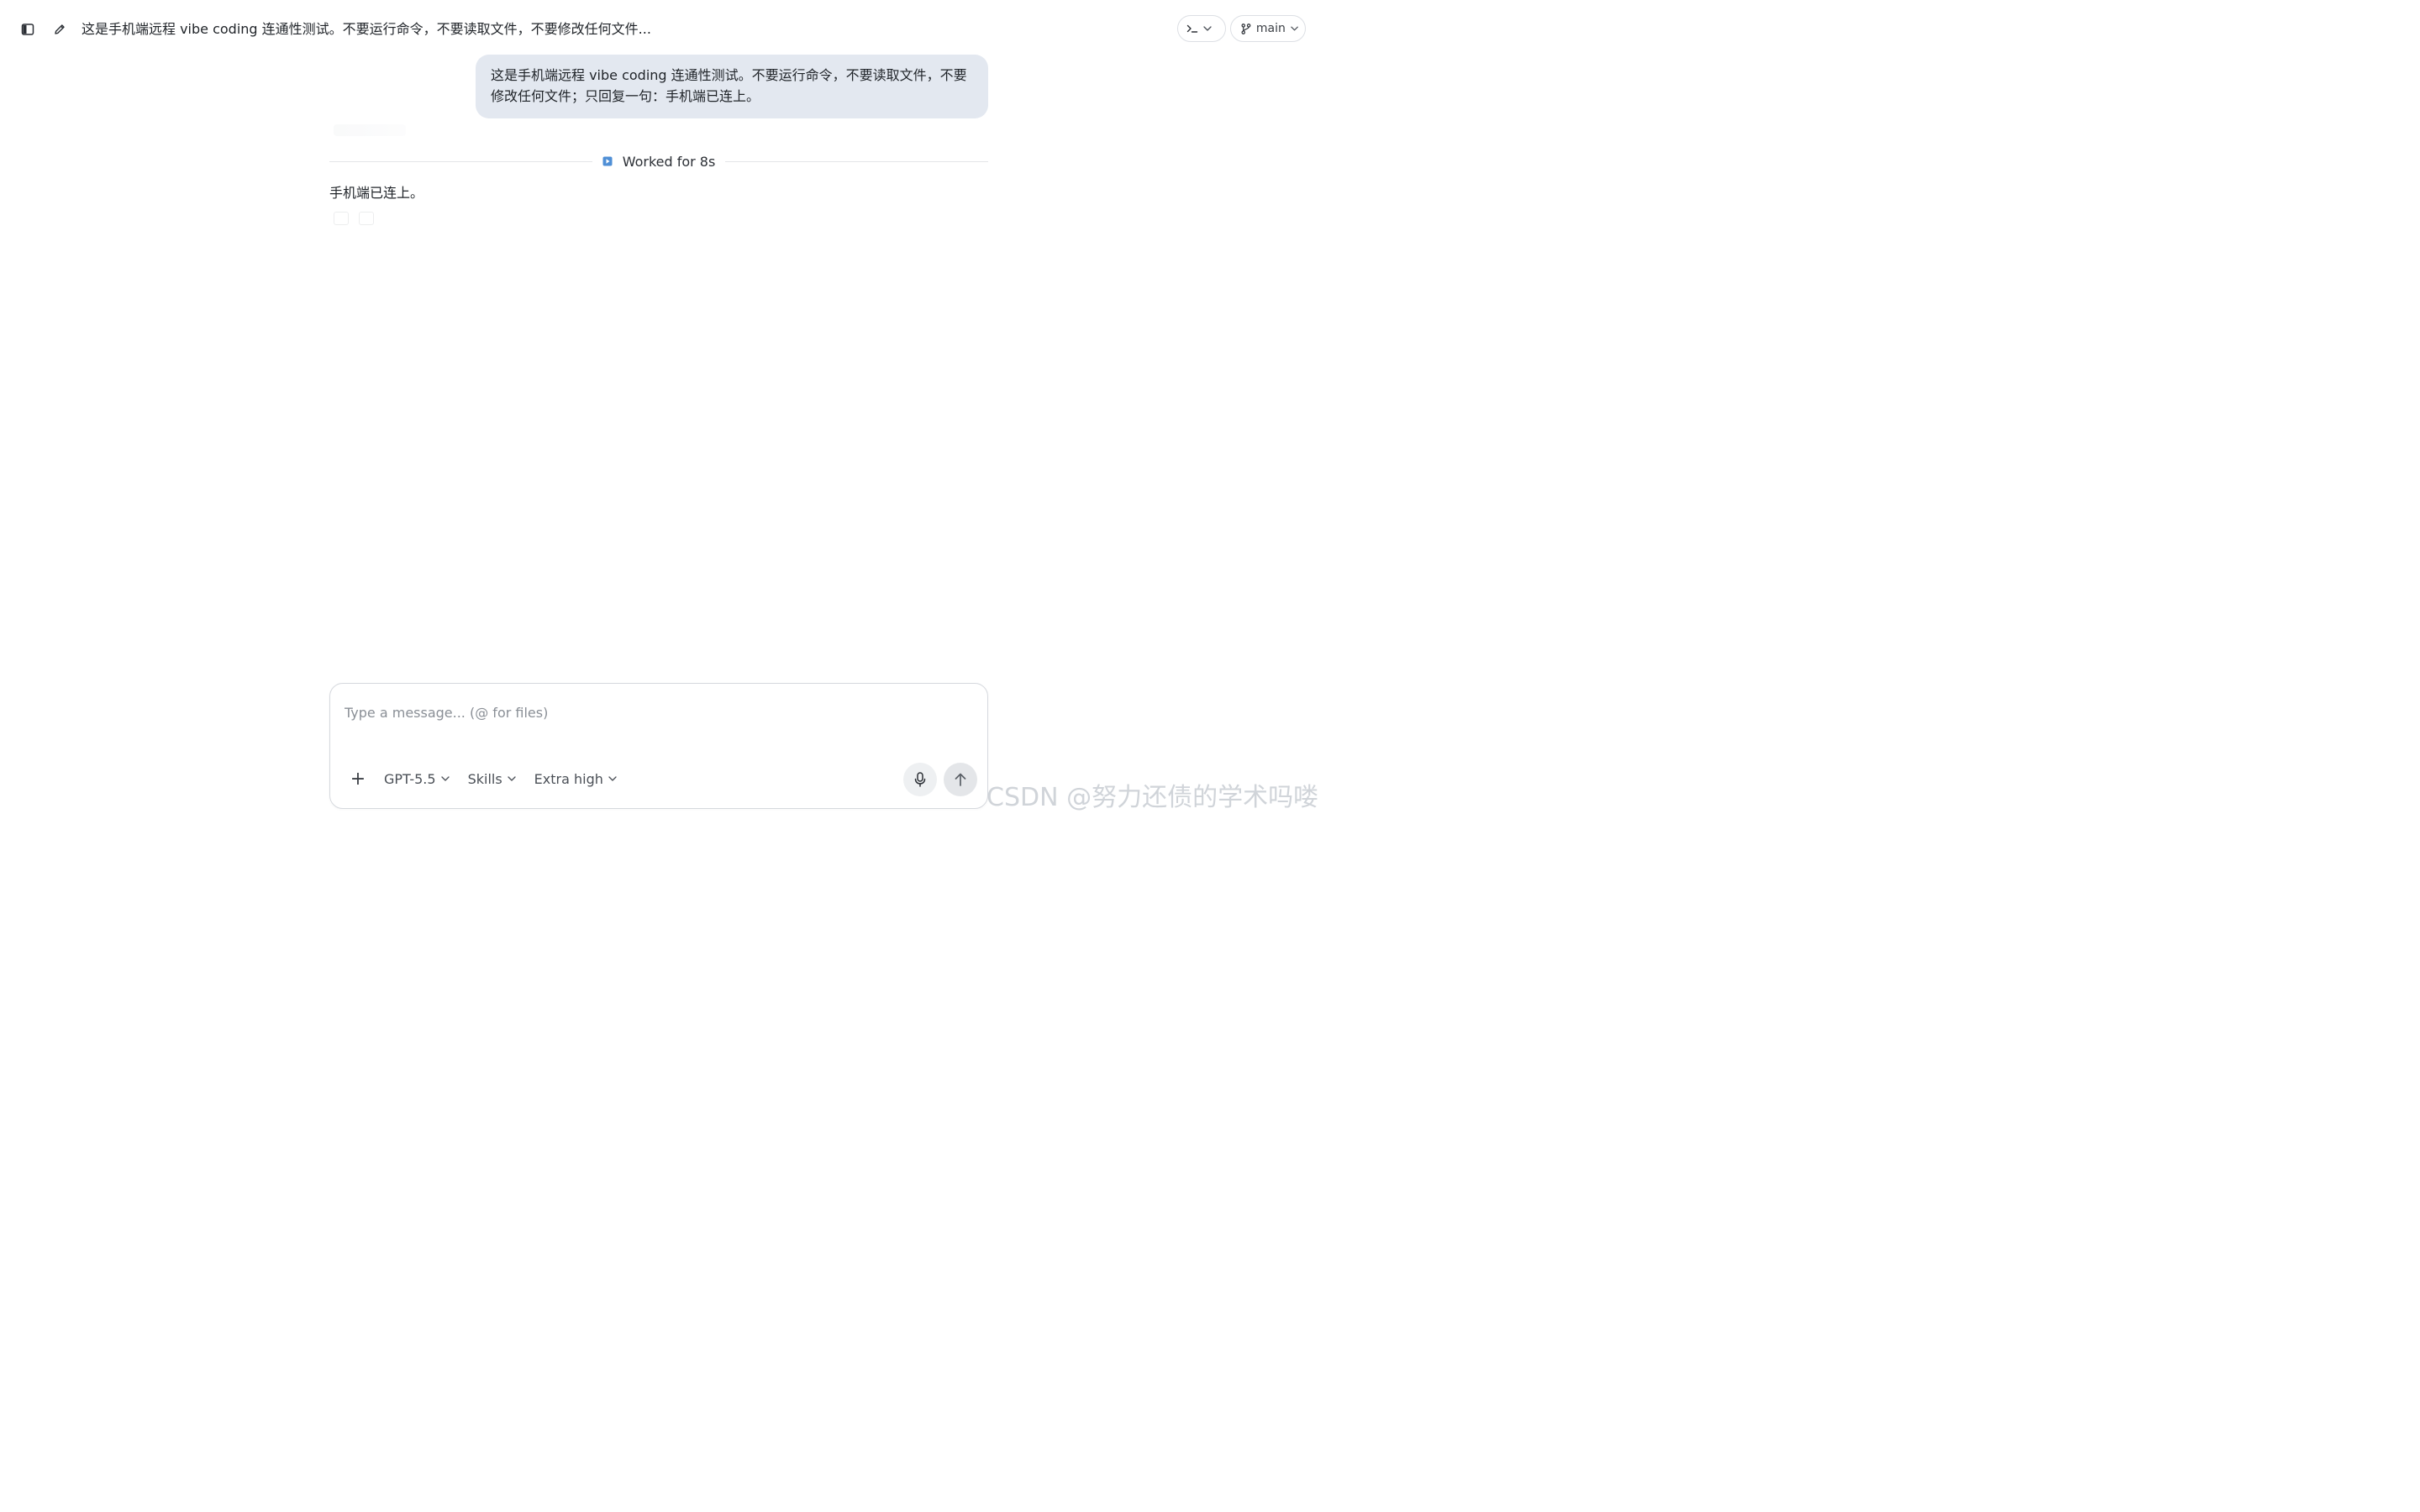 This screenshot has height=1512, width=2420. I want to click on terminal-dropdown, so click(1201, 28).